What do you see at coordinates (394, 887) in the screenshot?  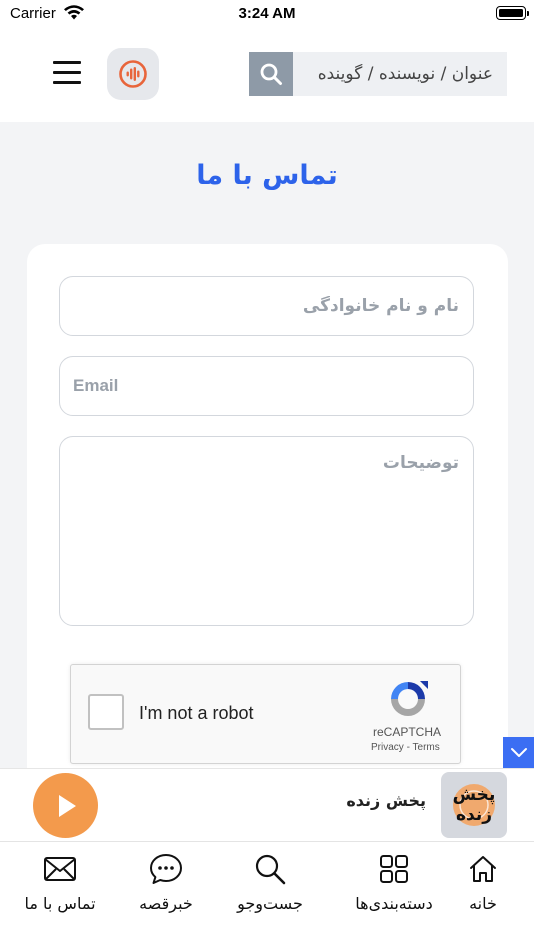 I see `nav-item-categories: دسته‌بندی‌ها` at bounding box center [394, 887].